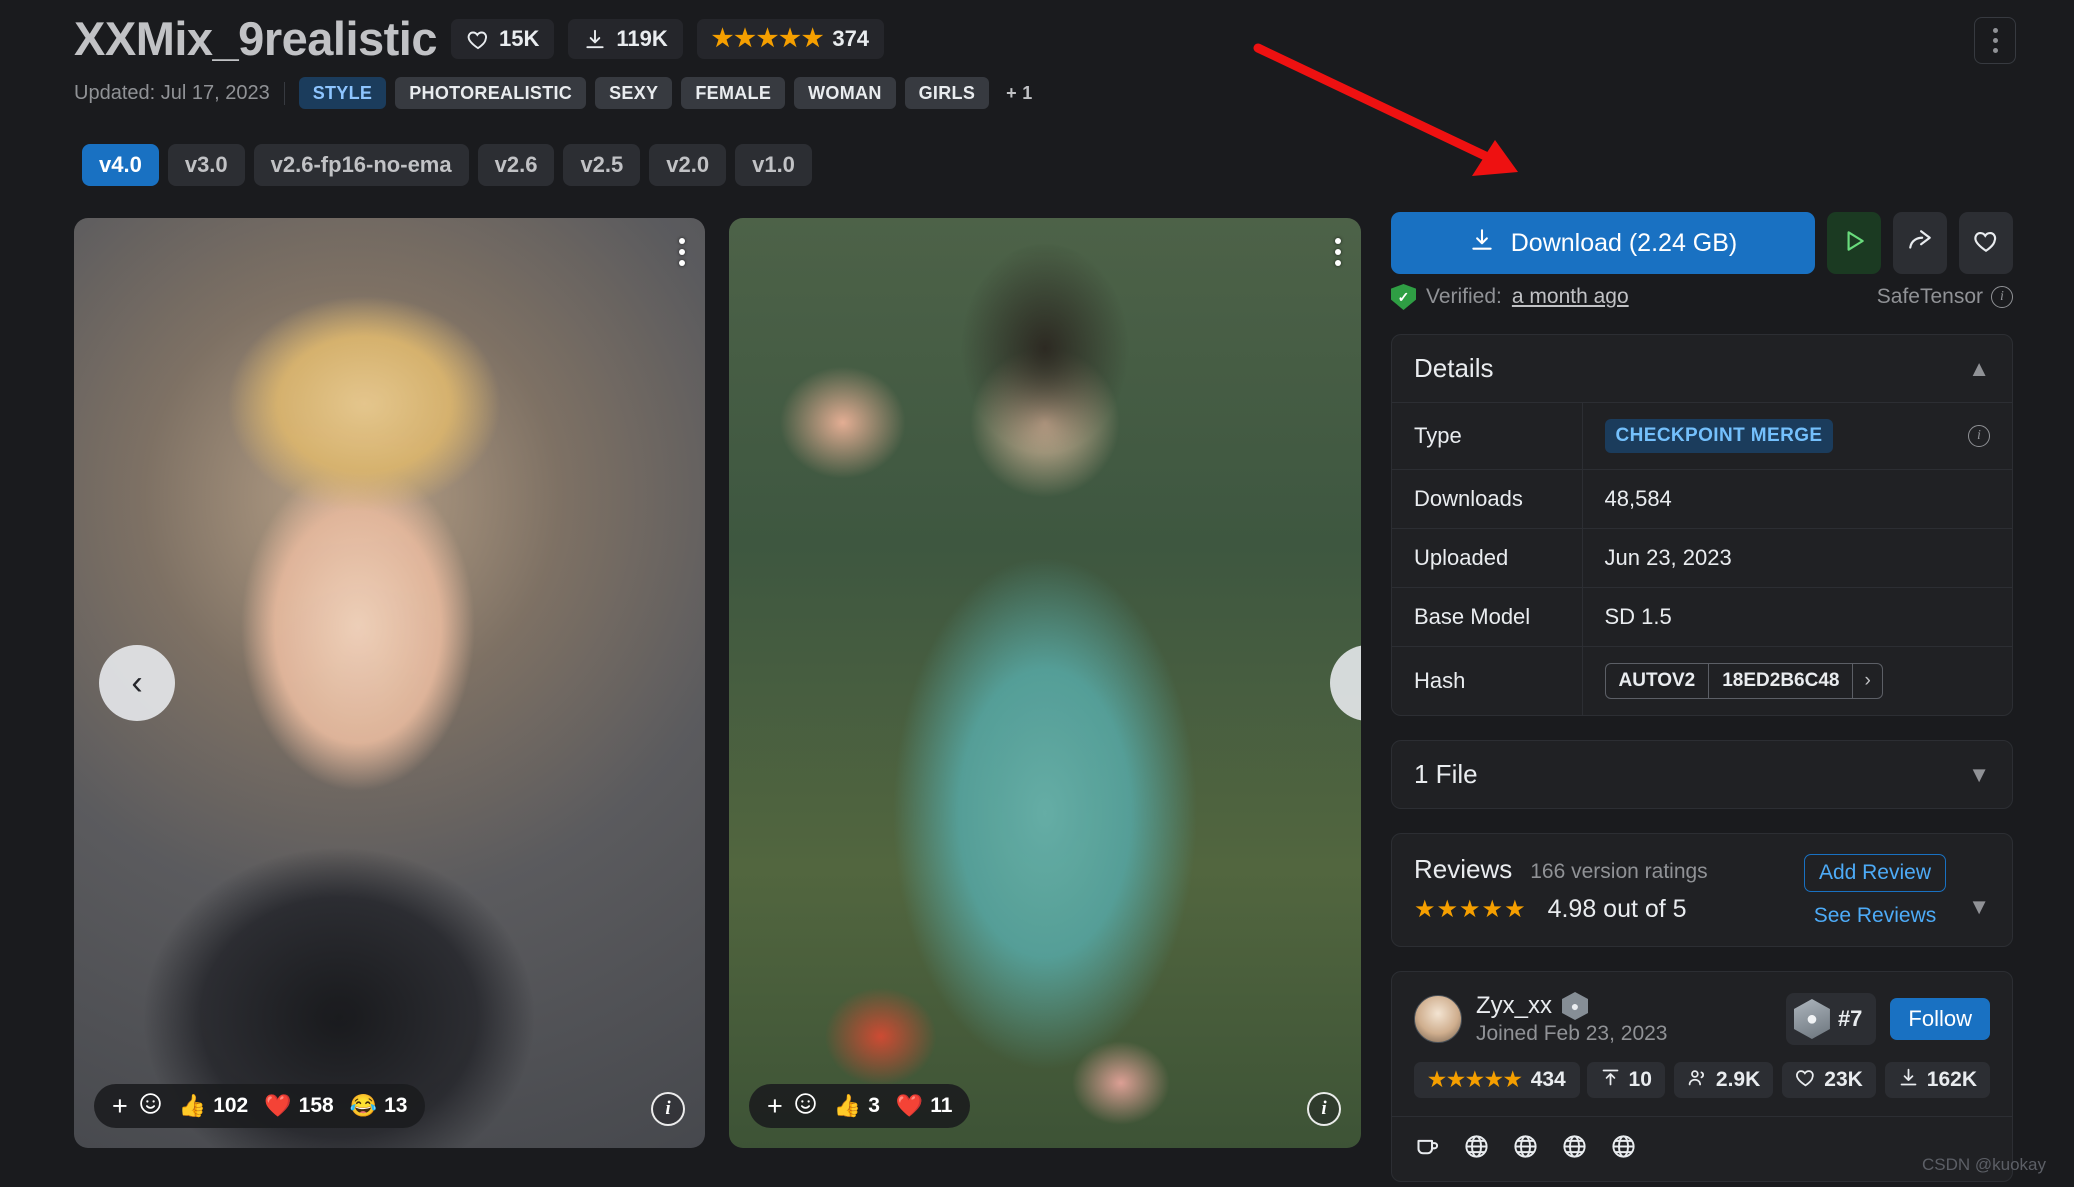 The width and height of the screenshot is (2074, 1187). What do you see at coordinates (120, 165) in the screenshot?
I see `version-button-v4-0: v4.0` at bounding box center [120, 165].